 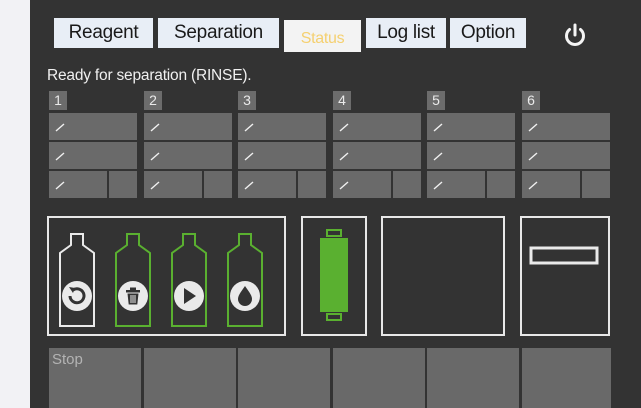 What do you see at coordinates (342, 100) in the screenshot?
I see `column-label-4: 4` at bounding box center [342, 100].